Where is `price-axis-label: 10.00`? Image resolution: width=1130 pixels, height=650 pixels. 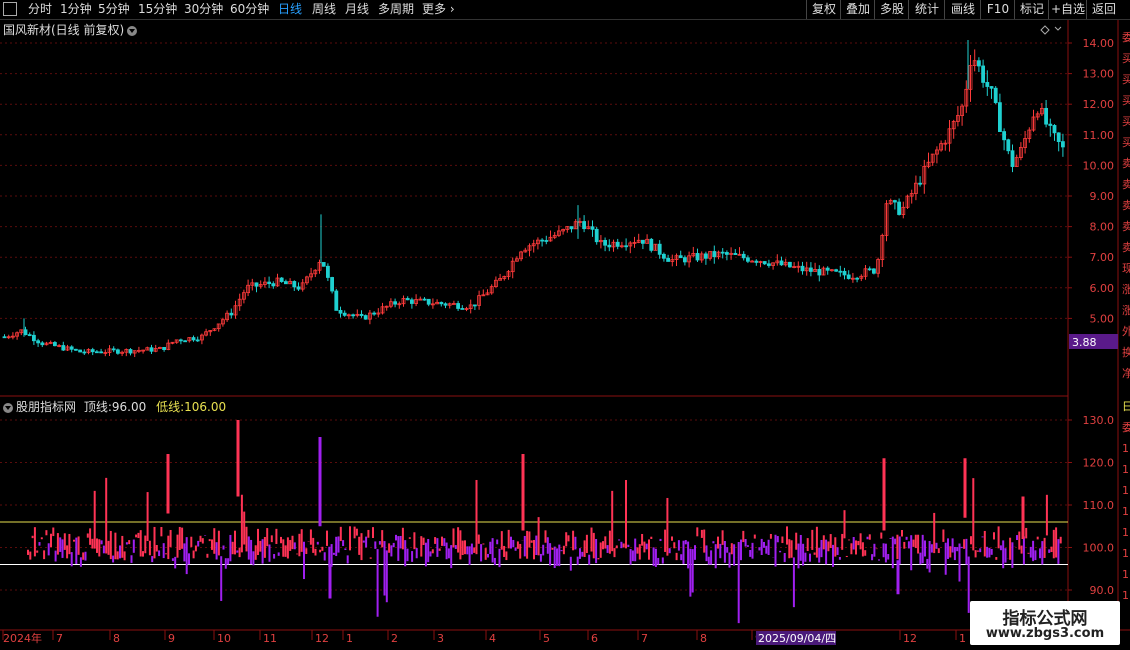 price-axis-label: 10.00 is located at coordinates (1099, 165).